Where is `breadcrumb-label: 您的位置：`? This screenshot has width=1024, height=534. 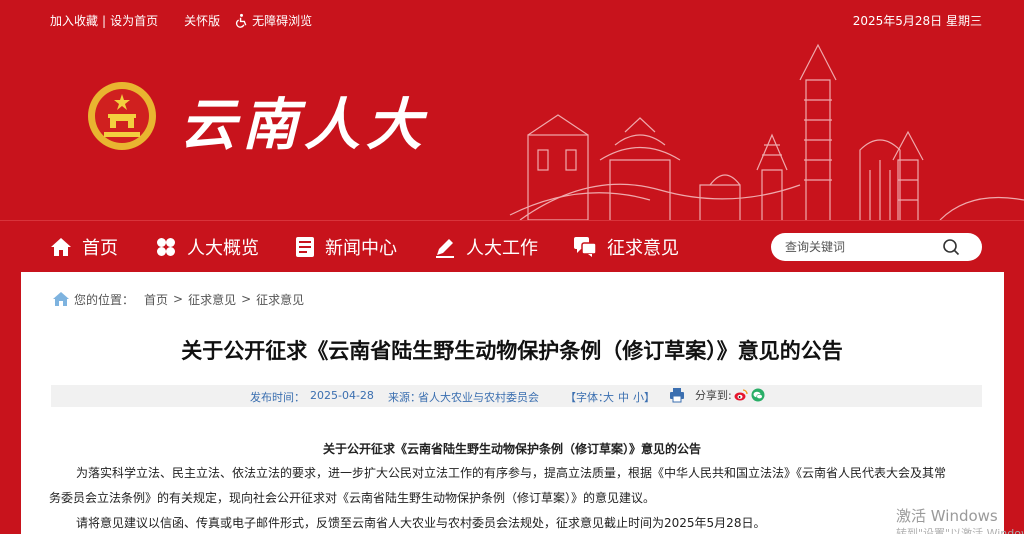
breadcrumb-label: 您的位置： is located at coordinates (104, 299).